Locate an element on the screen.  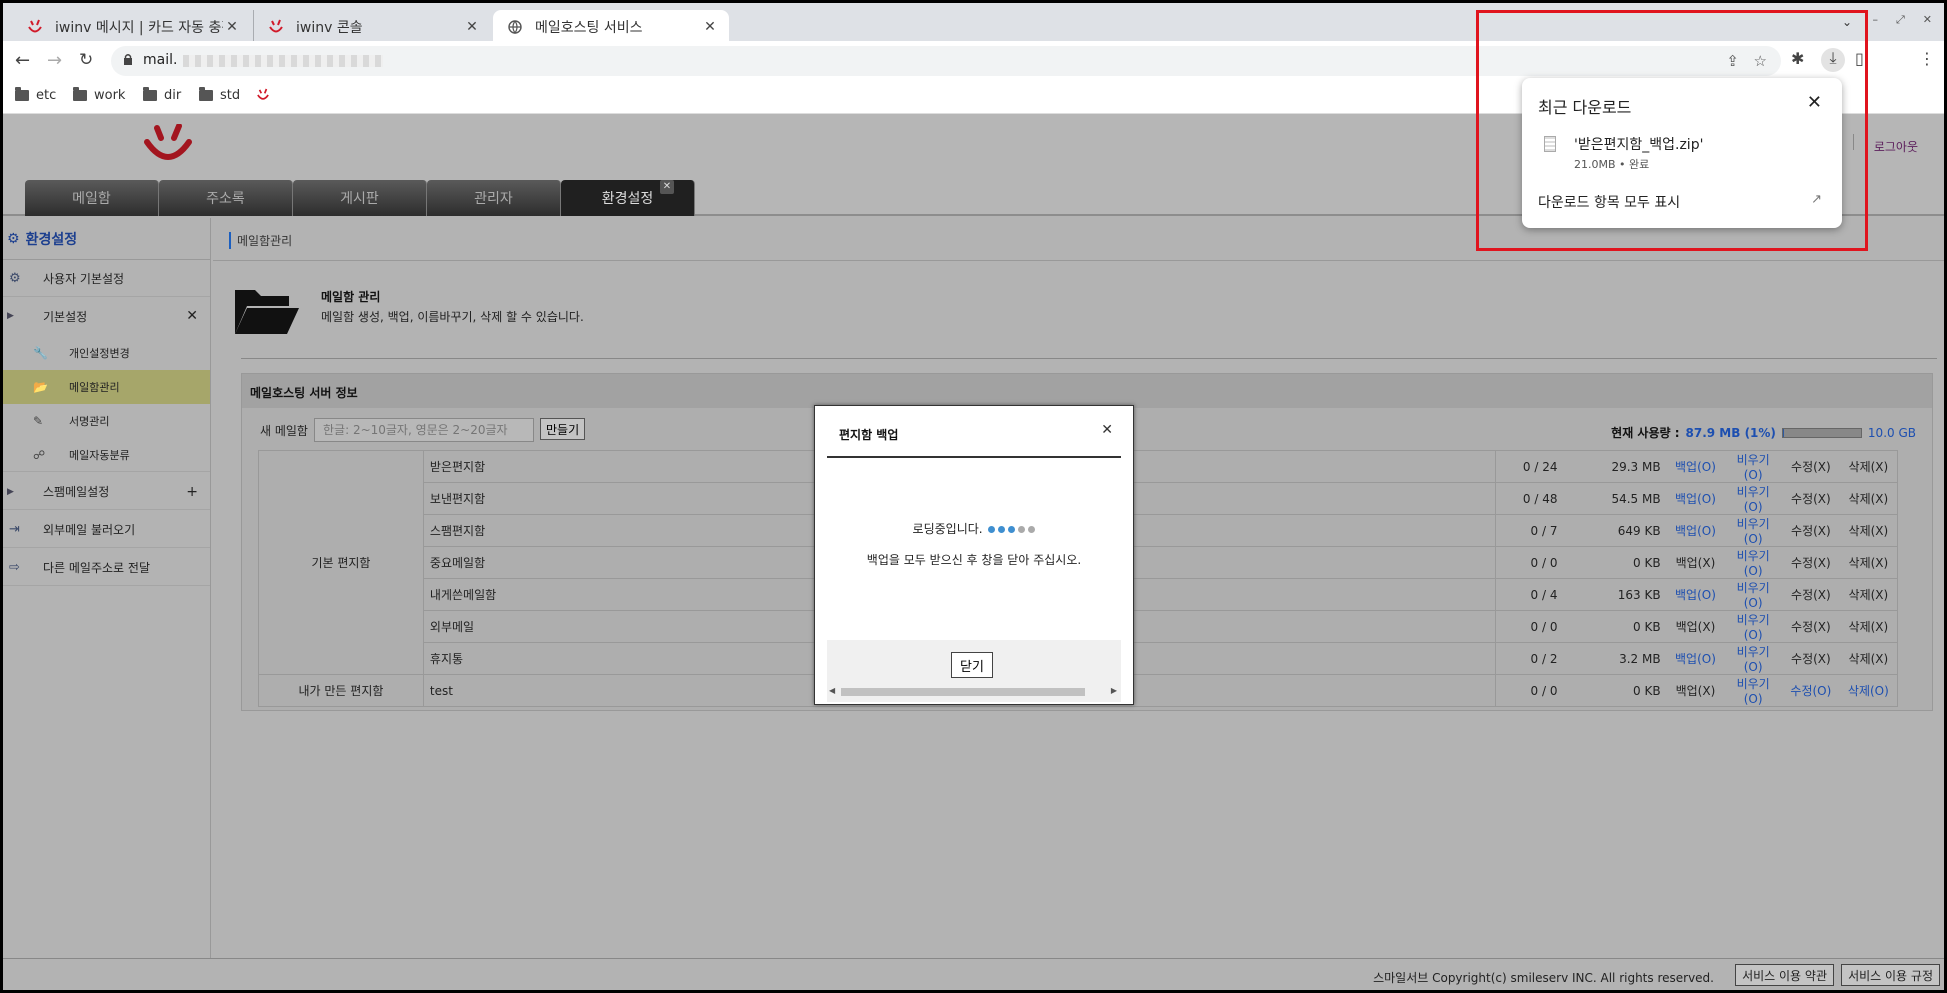
bookmark-iwinv is located at coordinates (263, 95).